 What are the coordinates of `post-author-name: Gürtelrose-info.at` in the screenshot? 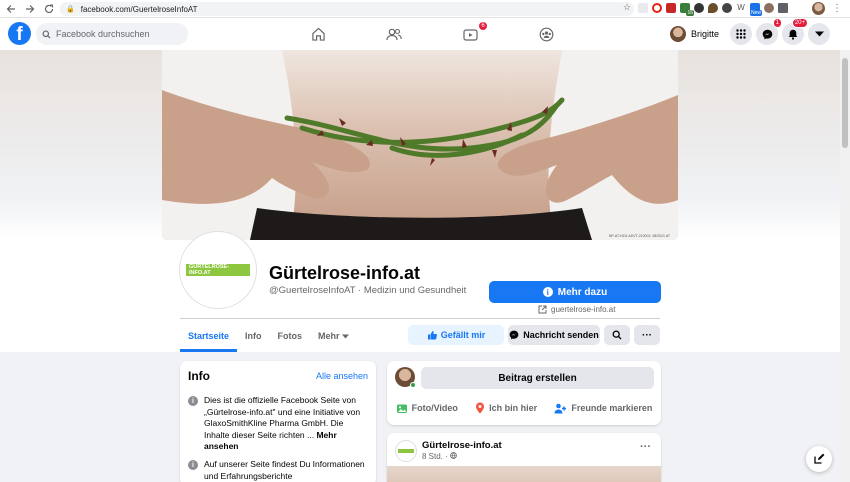 It's located at (462, 445).